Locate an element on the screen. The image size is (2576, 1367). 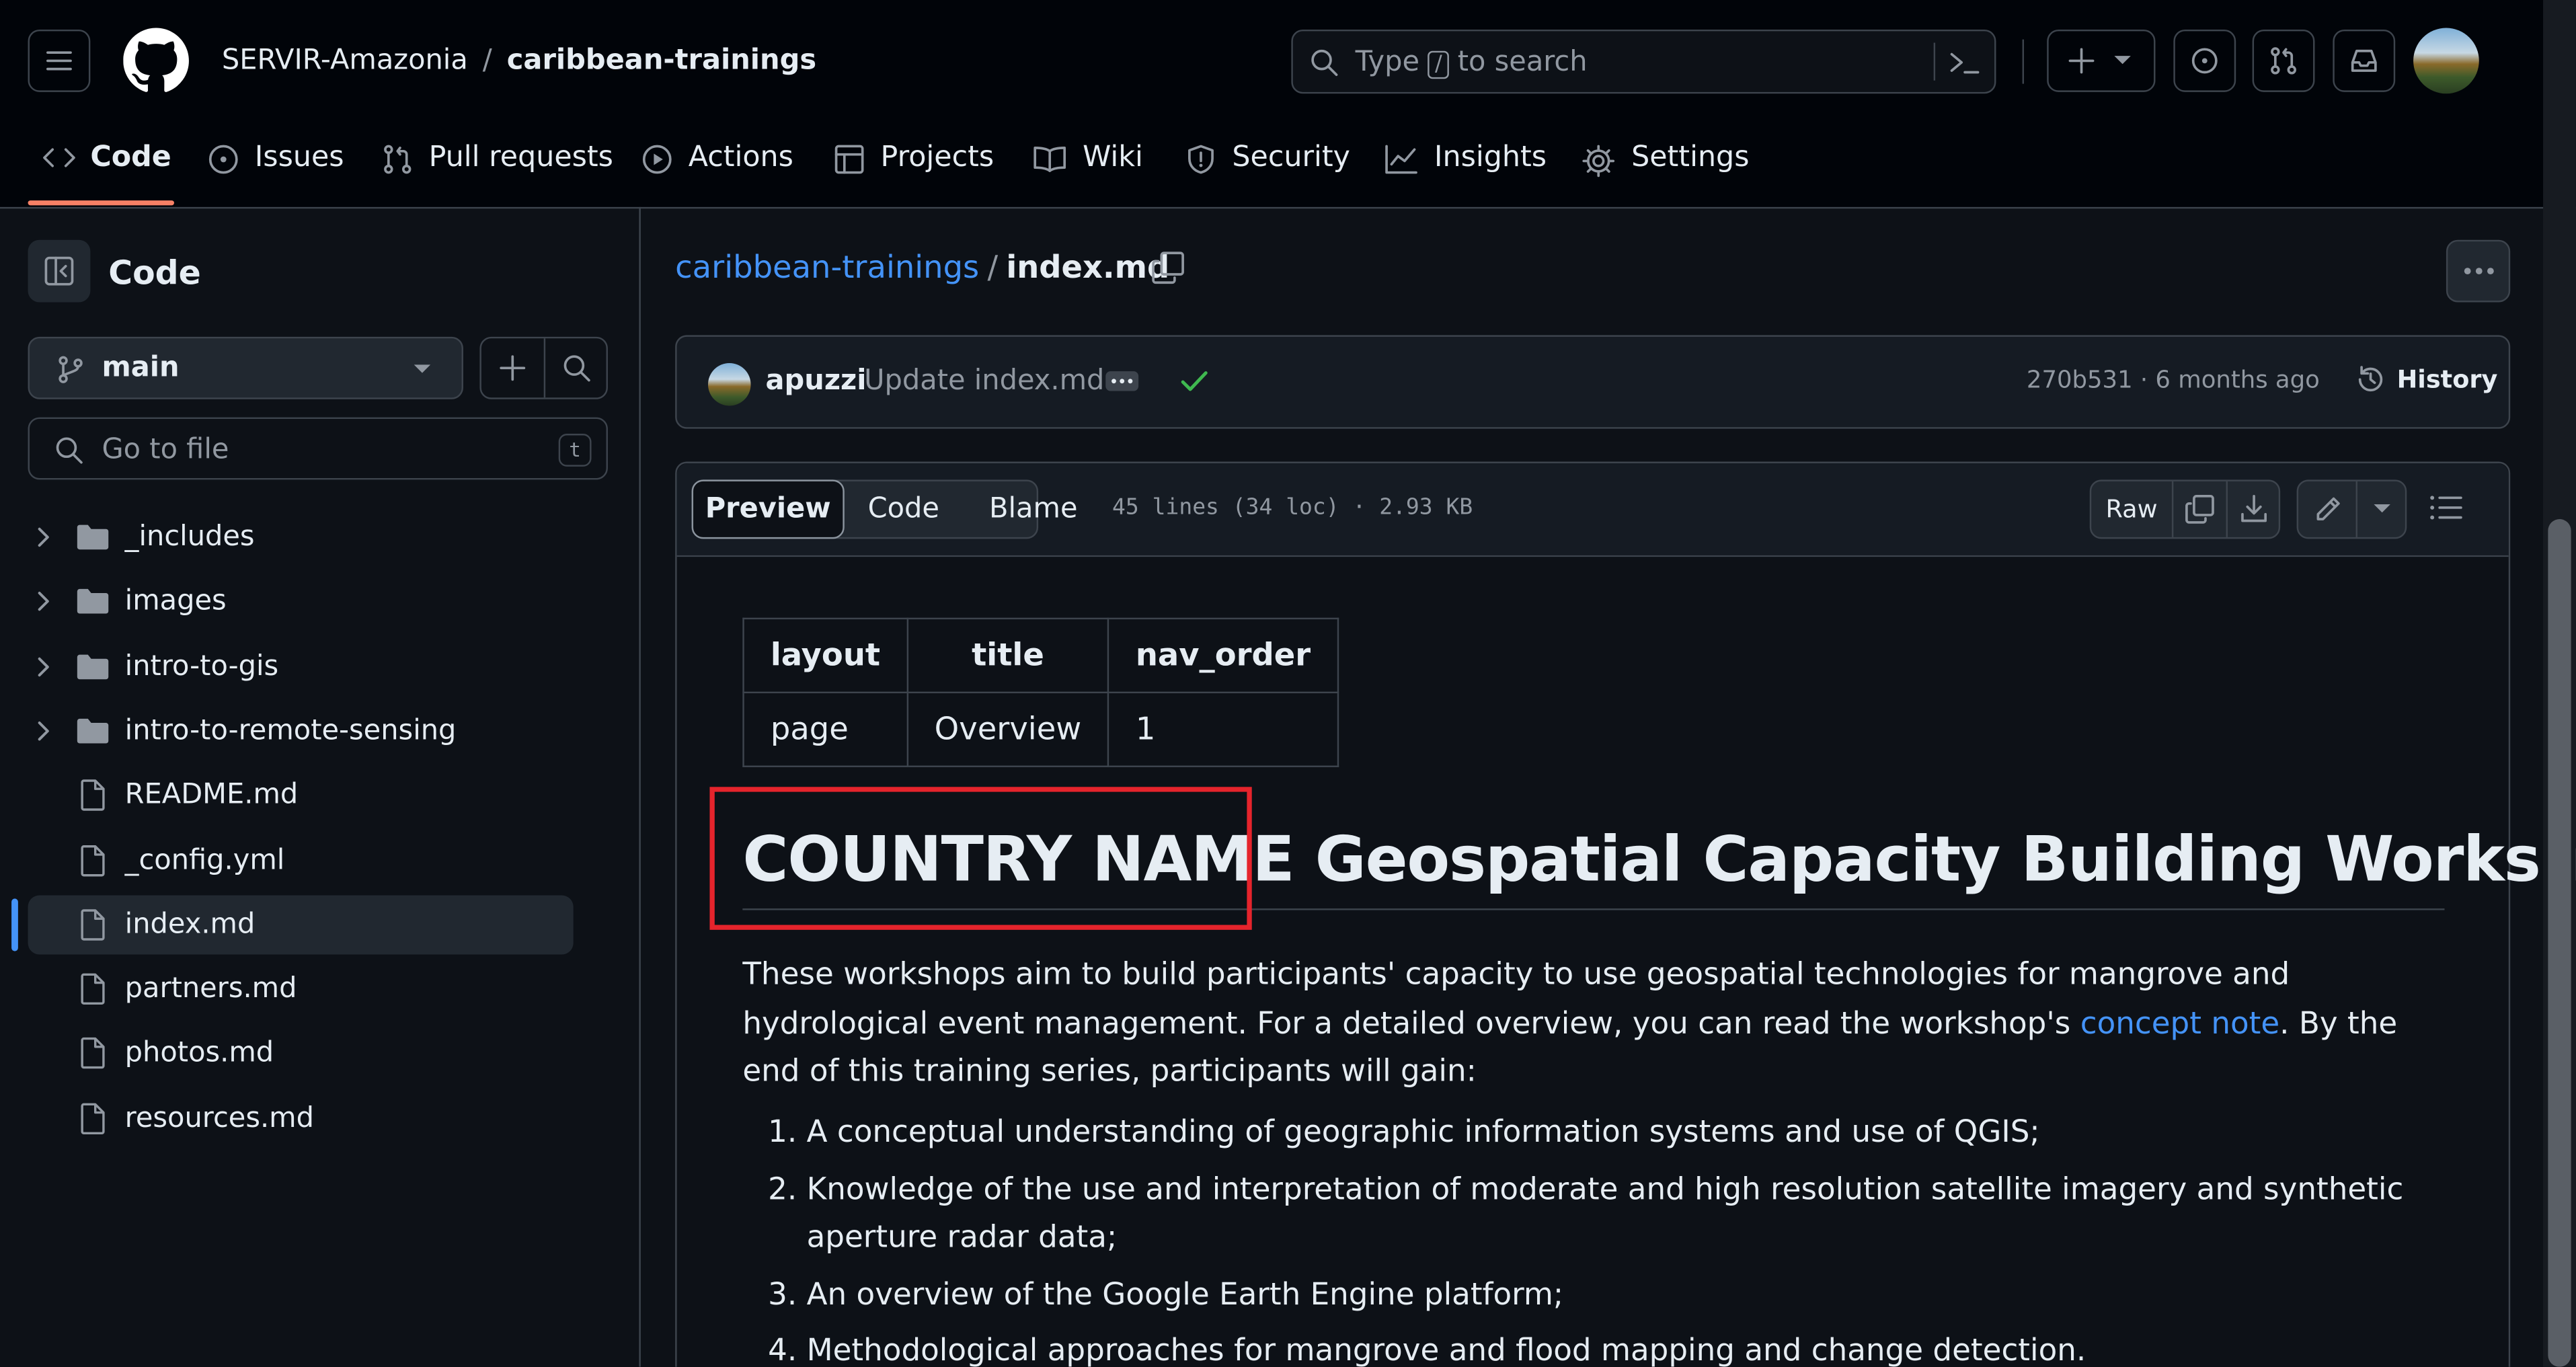
tab-actions: Actions is located at coordinates (717, 168).